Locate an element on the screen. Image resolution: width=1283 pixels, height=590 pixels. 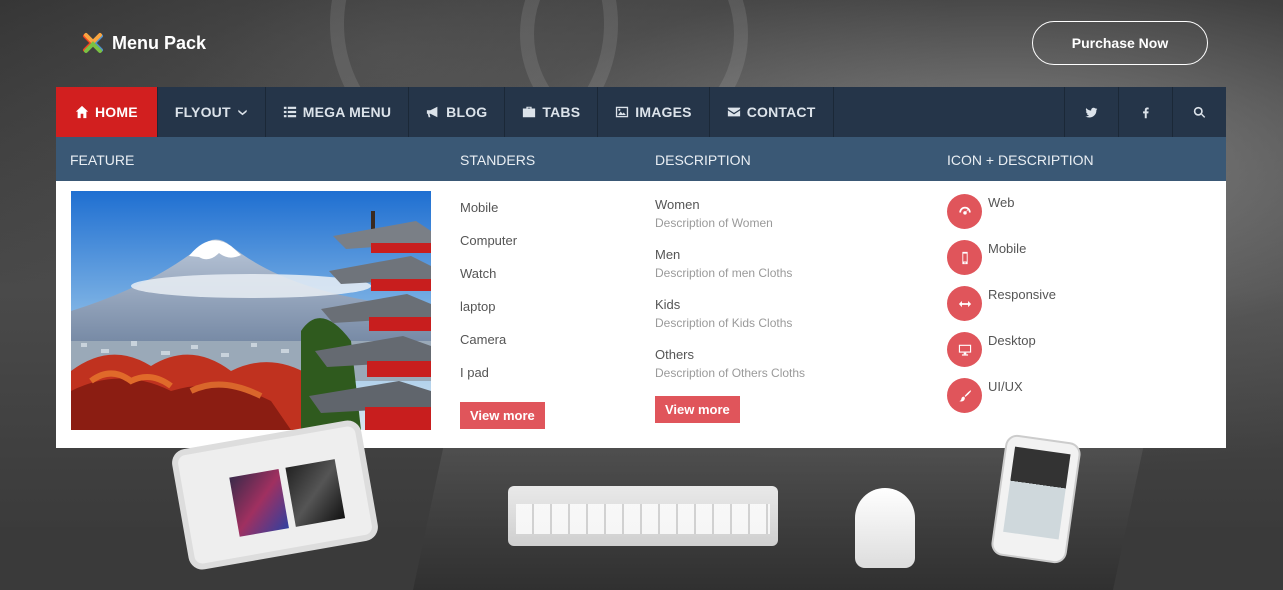
list-icon is located at coordinates (289, 112).